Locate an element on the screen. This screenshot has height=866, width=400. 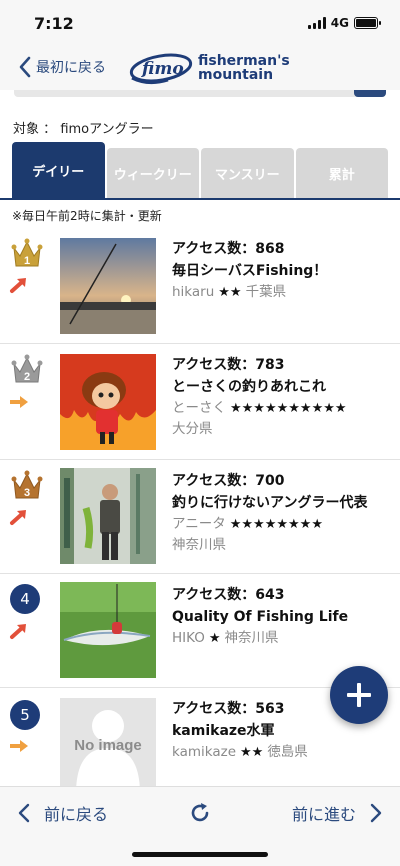
thumbnail-image: No image is located at coordinates (108, 742).